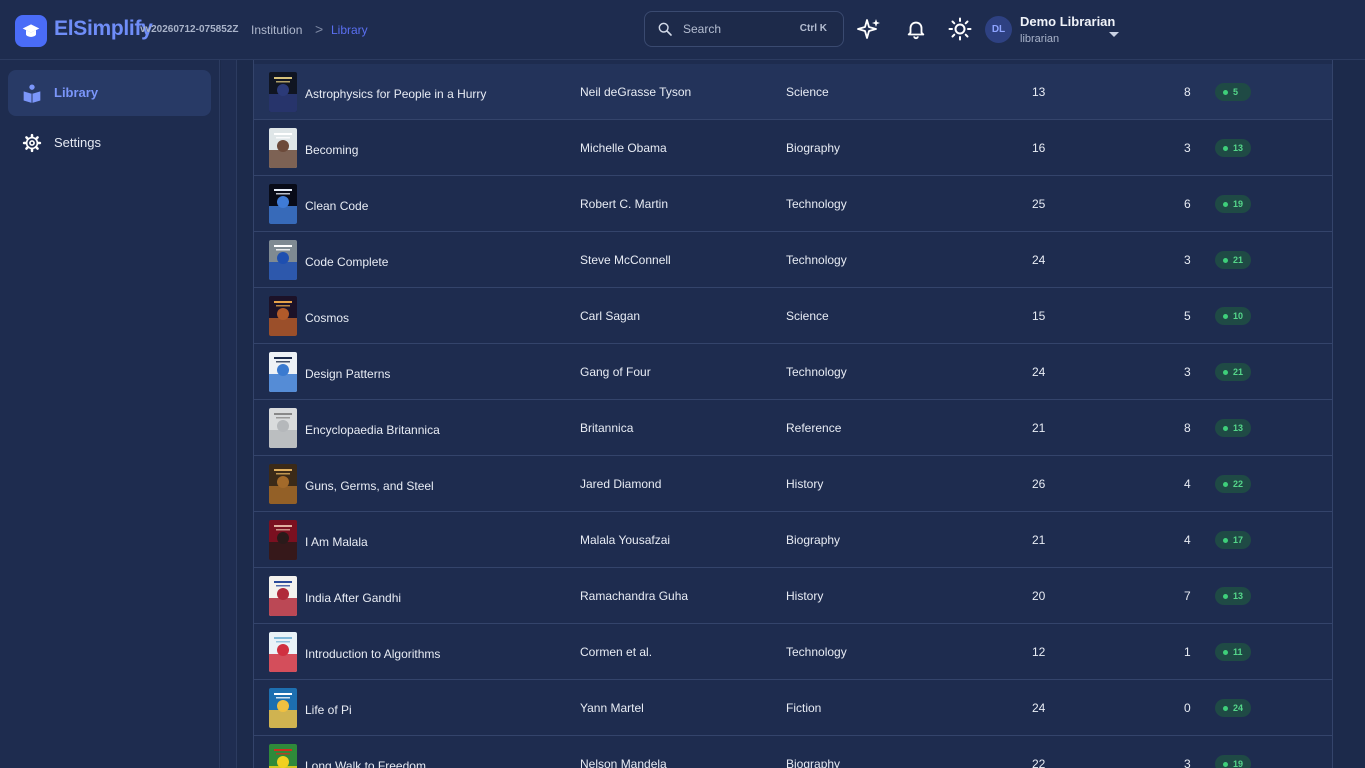 This screenshot has height=768, width=1365. Describe the element at coordinates (738, 29) in the screenshot. I see `search-input` at that location.